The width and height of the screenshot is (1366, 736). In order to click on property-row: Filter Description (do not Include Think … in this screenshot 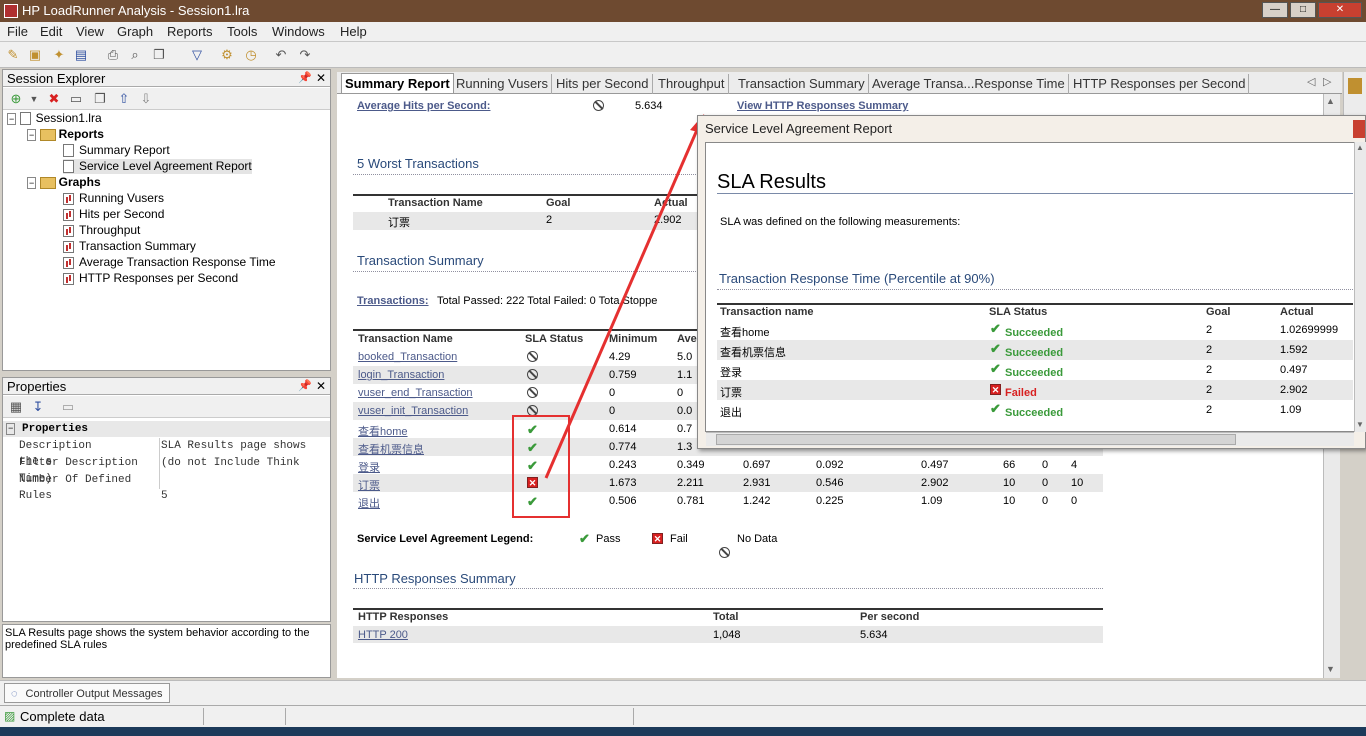, I will do `click(174, 470)`.